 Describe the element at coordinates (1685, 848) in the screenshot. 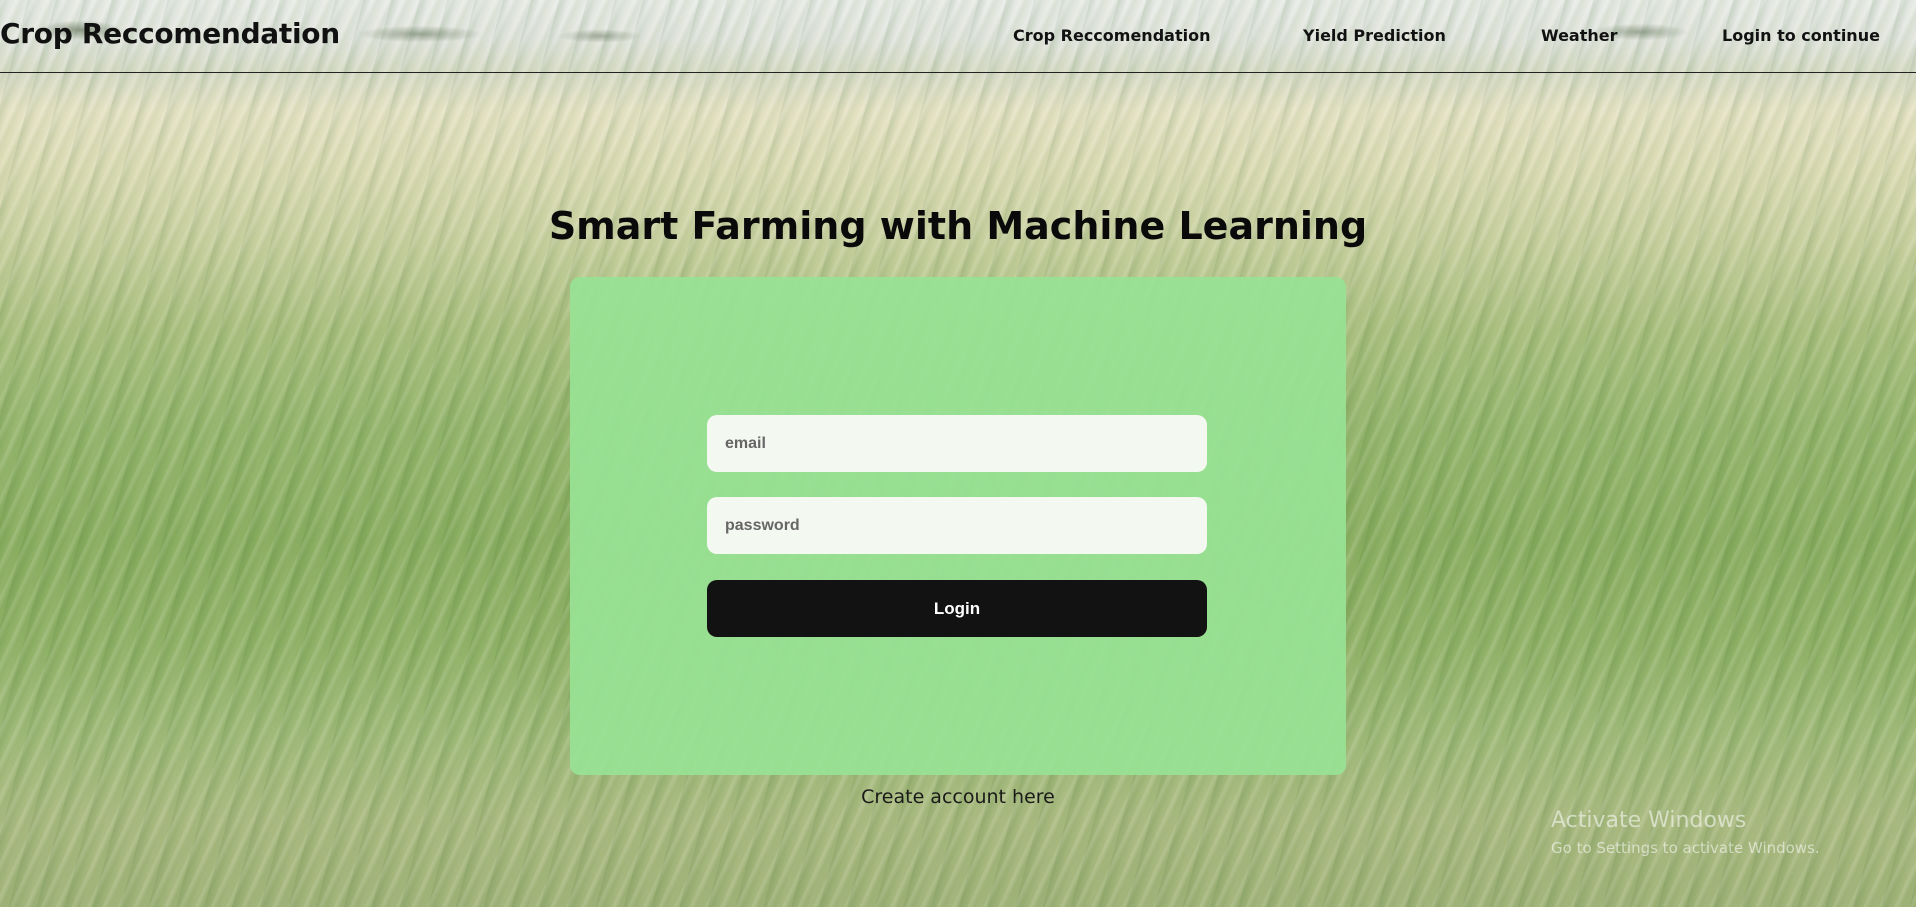

I see `watermark-subtitle: Go to Settings to activate Windows.` at that location.